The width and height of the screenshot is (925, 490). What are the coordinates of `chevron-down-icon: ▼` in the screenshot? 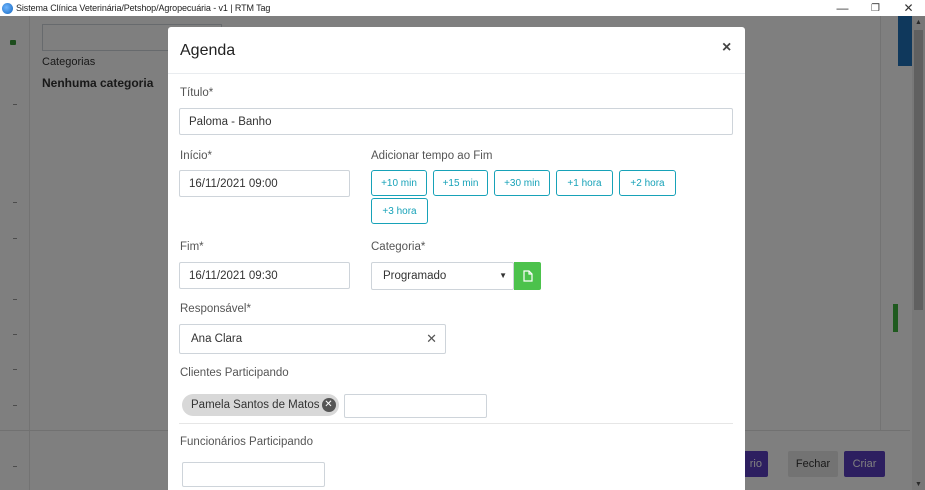 It's located at (503, 275).